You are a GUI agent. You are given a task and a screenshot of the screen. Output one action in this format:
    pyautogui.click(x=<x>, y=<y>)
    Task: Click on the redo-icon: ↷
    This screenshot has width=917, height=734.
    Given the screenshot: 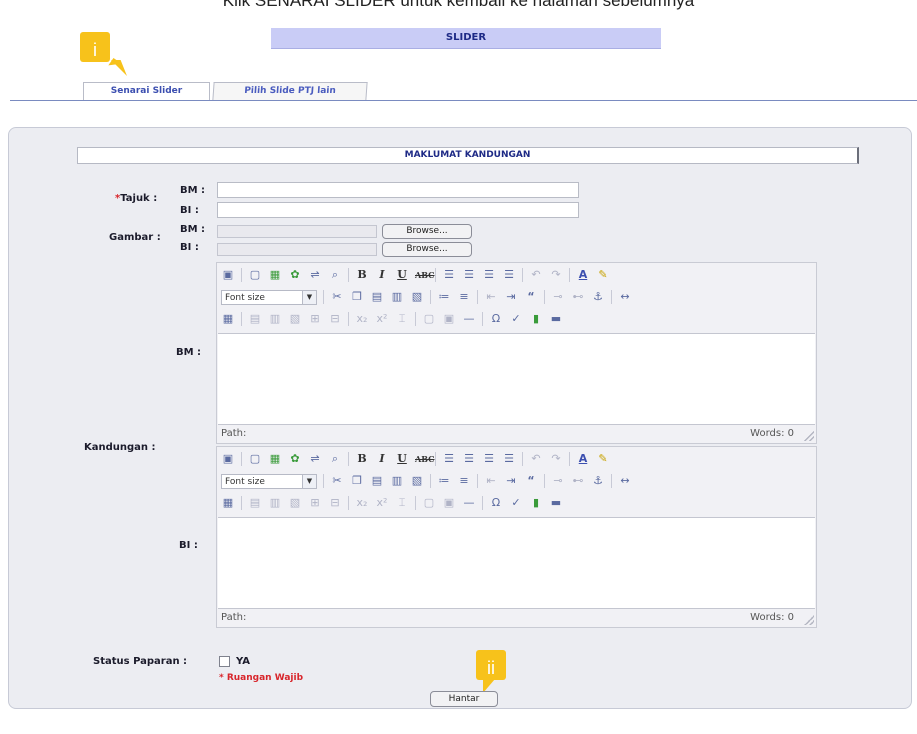 What is the action you would take?
    pyautogui.click(x=556, y=459)
    